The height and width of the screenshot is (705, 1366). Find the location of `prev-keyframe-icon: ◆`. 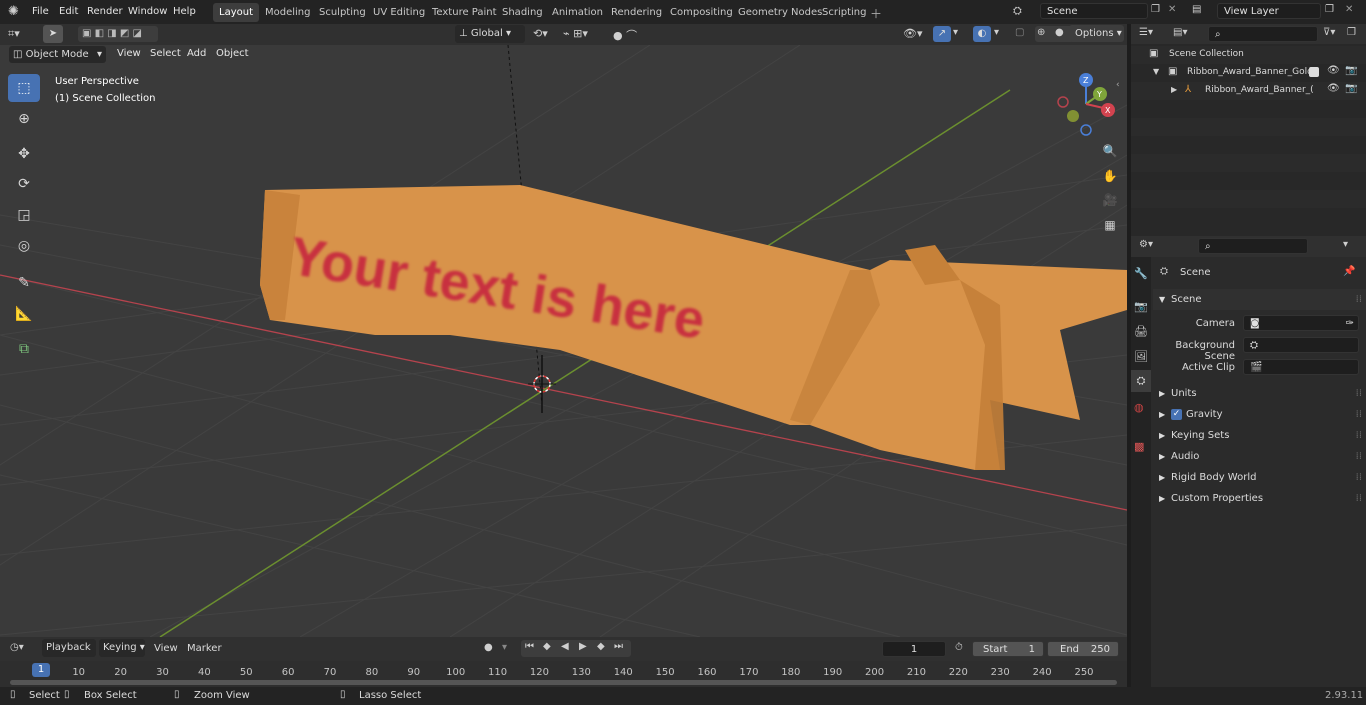

prev-keyframe-icon: ◆ is located at coordinates (547, 646).